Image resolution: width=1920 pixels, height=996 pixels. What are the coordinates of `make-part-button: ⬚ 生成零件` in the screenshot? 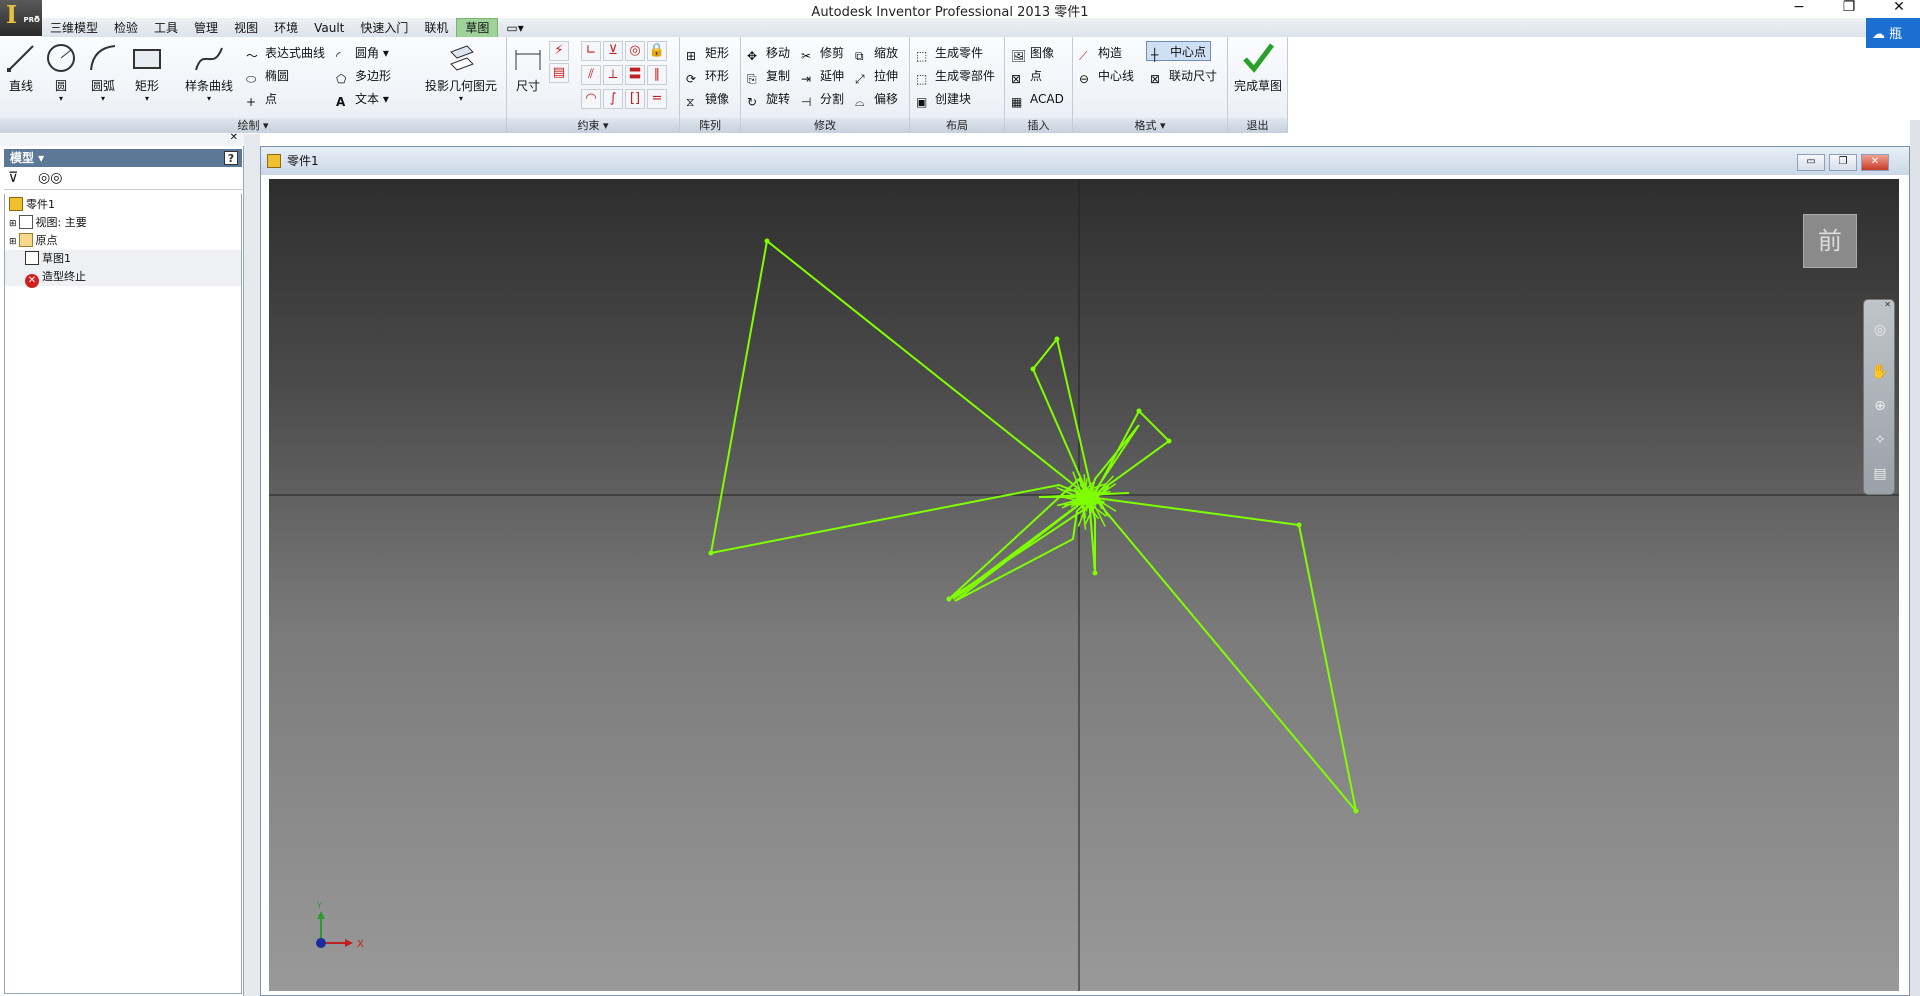 It's located at (949, 53).